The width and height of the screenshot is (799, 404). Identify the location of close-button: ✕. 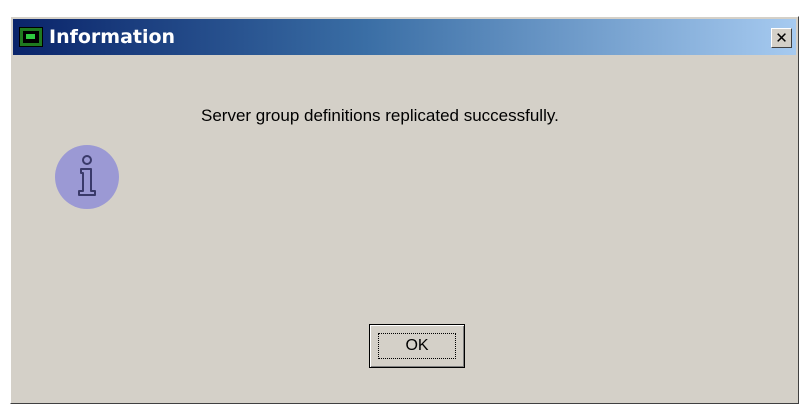
(781, 38).